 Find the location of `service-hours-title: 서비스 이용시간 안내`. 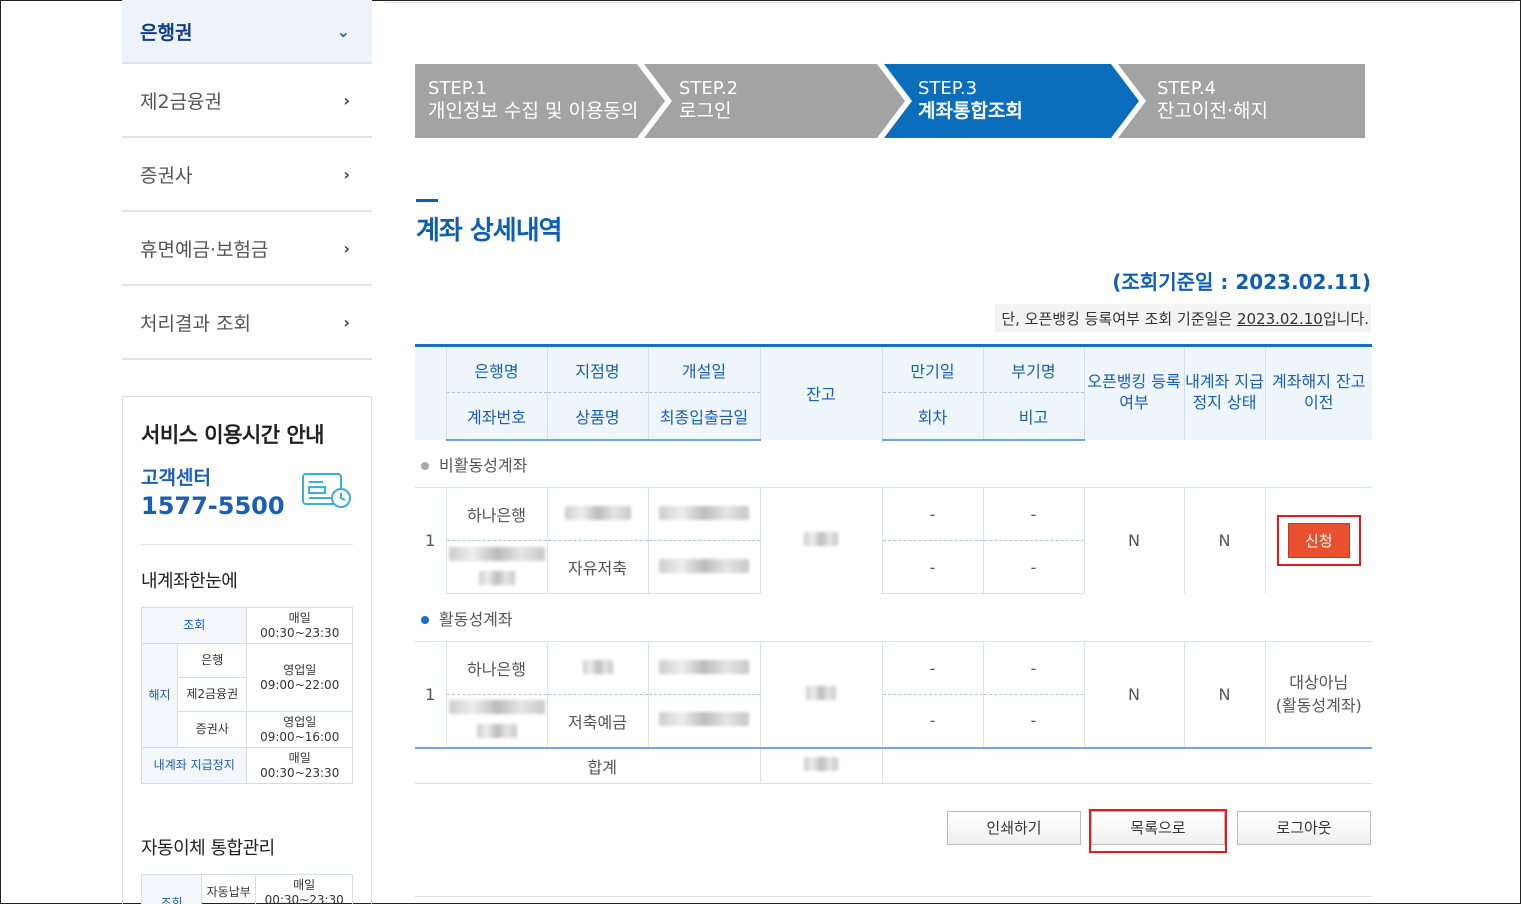

service-hours-title: 서비스 이용시간 안내 is located at coordinates (233, 435).